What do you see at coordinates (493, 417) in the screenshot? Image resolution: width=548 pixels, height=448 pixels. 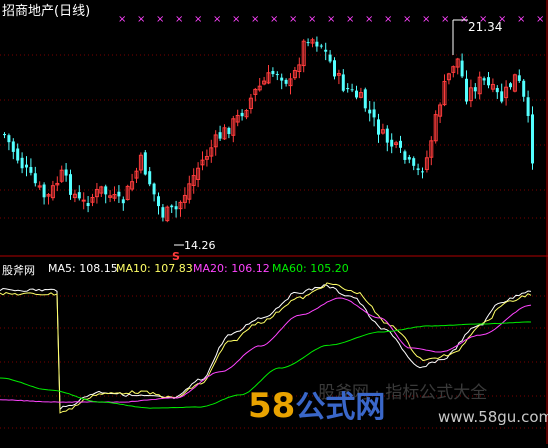 I see `watermark-url: www.58gu.com` at bounding box center [493, 417].